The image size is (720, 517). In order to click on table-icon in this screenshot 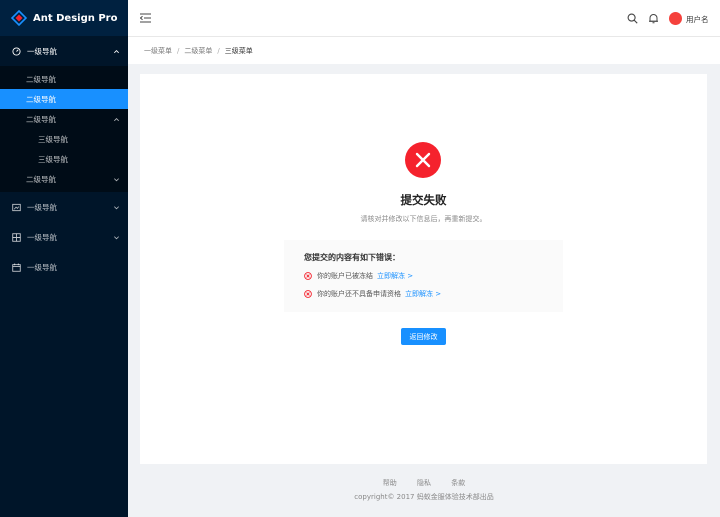, I will do `click(16, 237)`.